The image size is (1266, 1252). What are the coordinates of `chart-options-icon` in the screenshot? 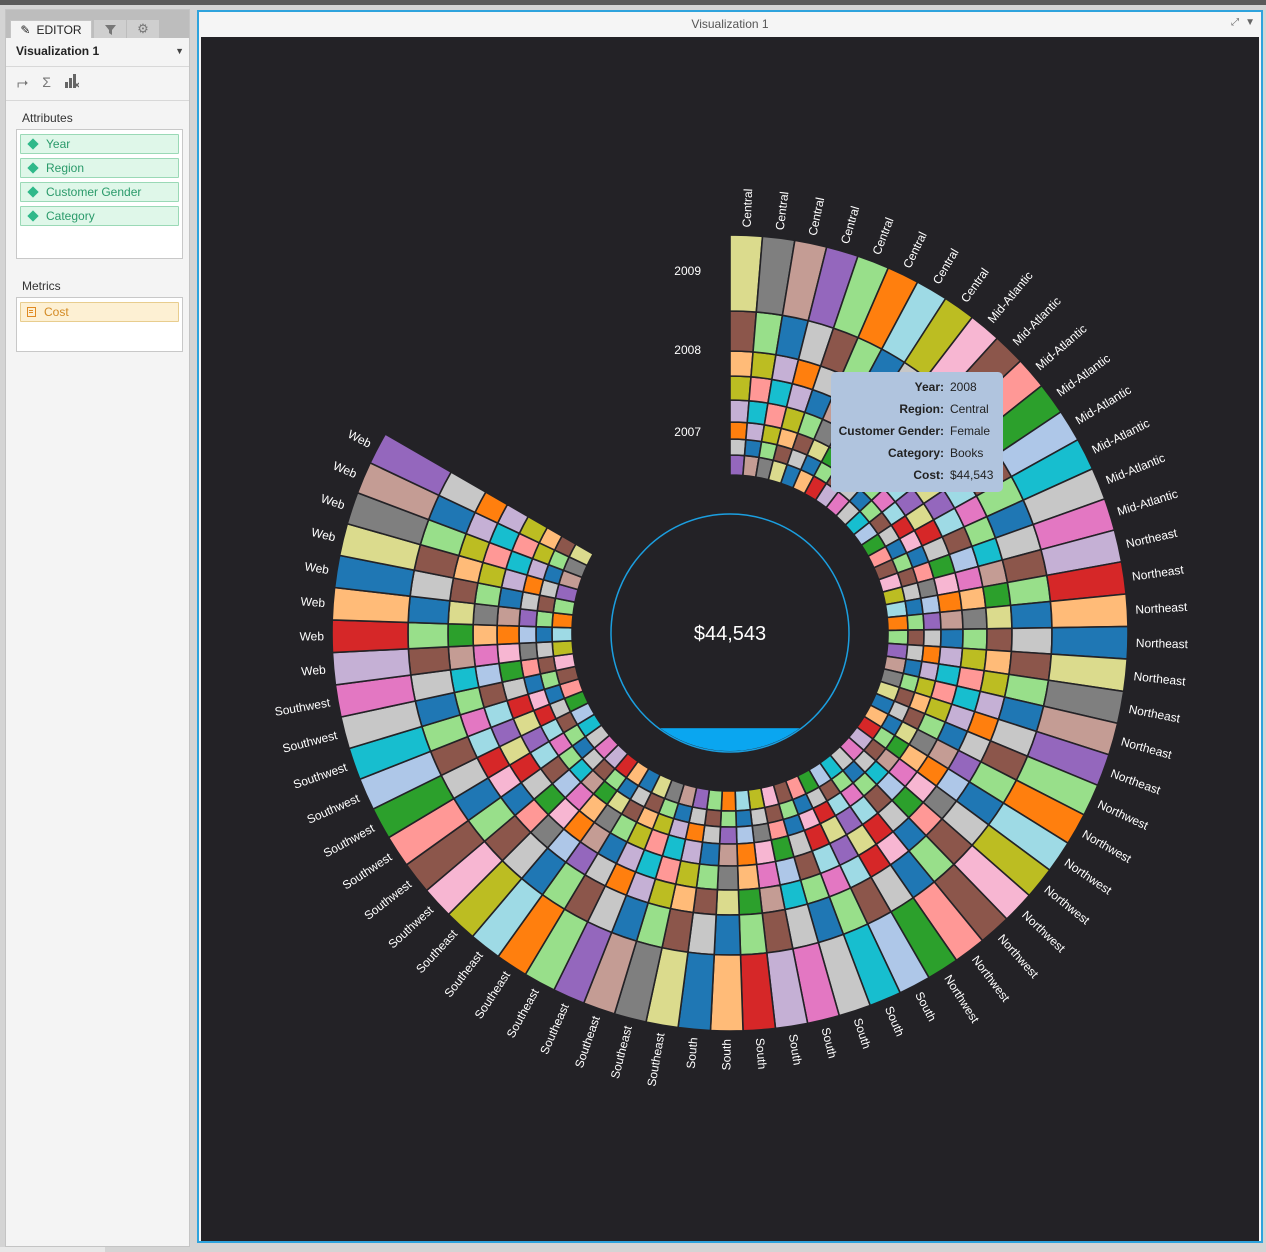 It's located at (71, 83).